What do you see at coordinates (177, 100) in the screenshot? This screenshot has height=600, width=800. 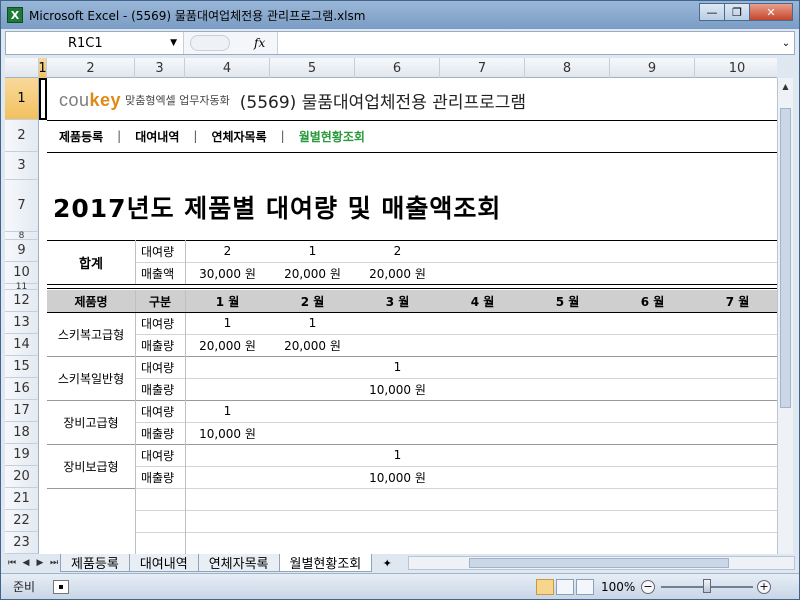 I see `logo-subtitle: 맞춤형엑셀 업무자동화` at bounding box center [177, 100].